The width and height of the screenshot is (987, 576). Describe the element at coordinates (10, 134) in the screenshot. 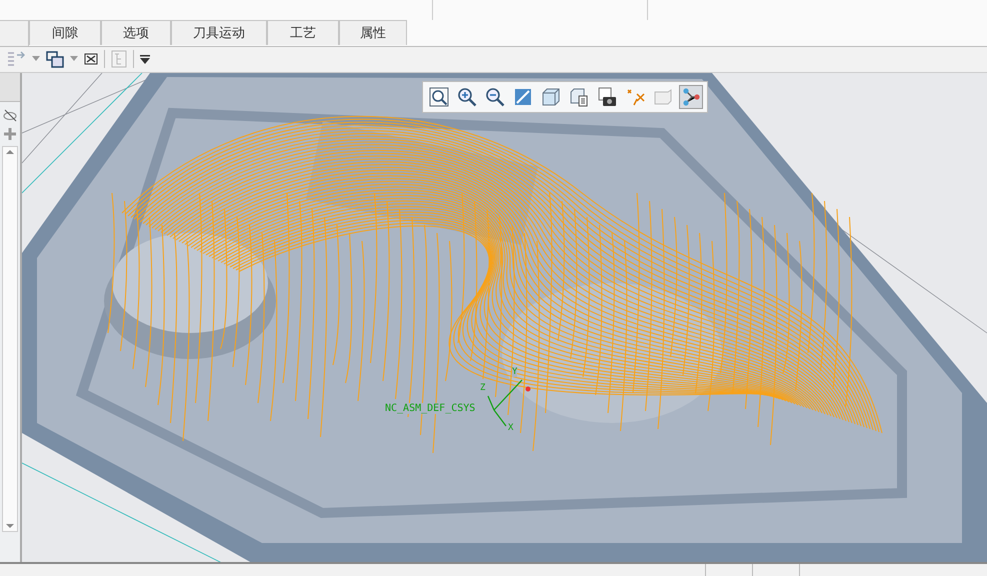

I see `plus-icon` at that location.